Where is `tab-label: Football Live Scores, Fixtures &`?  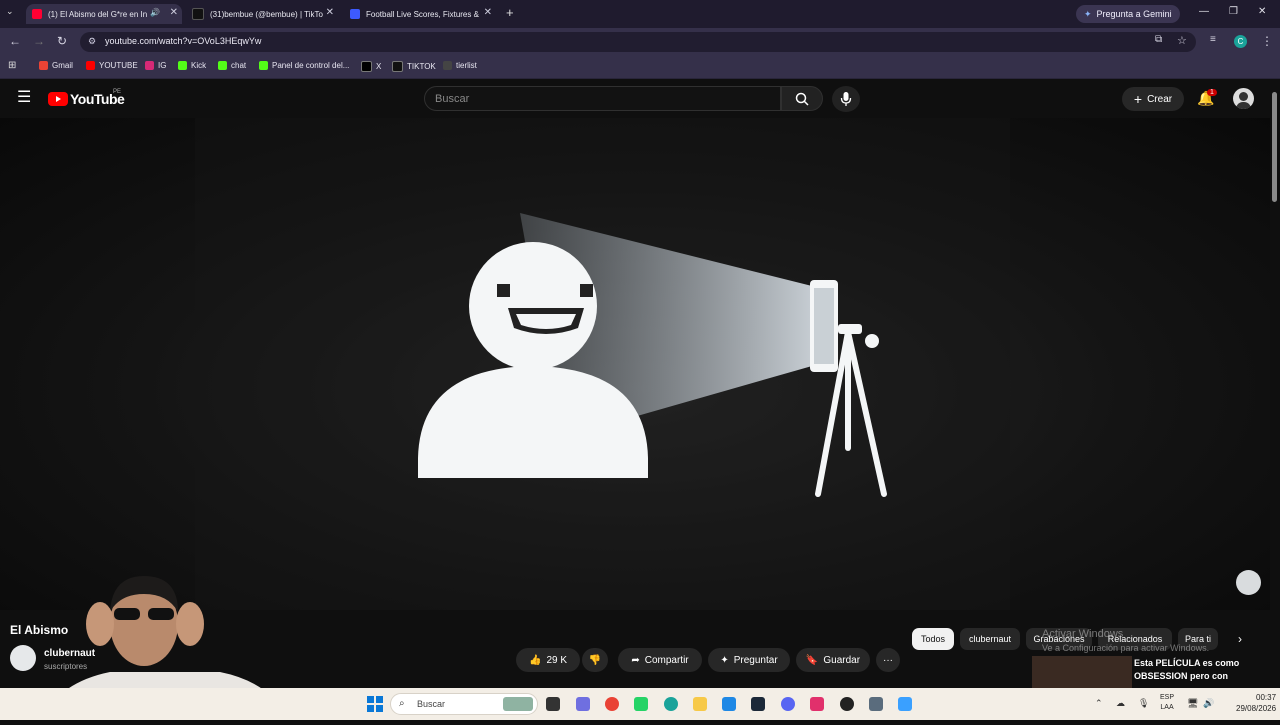 tab-label: Football Live Scores, Fixtures & is located at coordinates (422, 14).